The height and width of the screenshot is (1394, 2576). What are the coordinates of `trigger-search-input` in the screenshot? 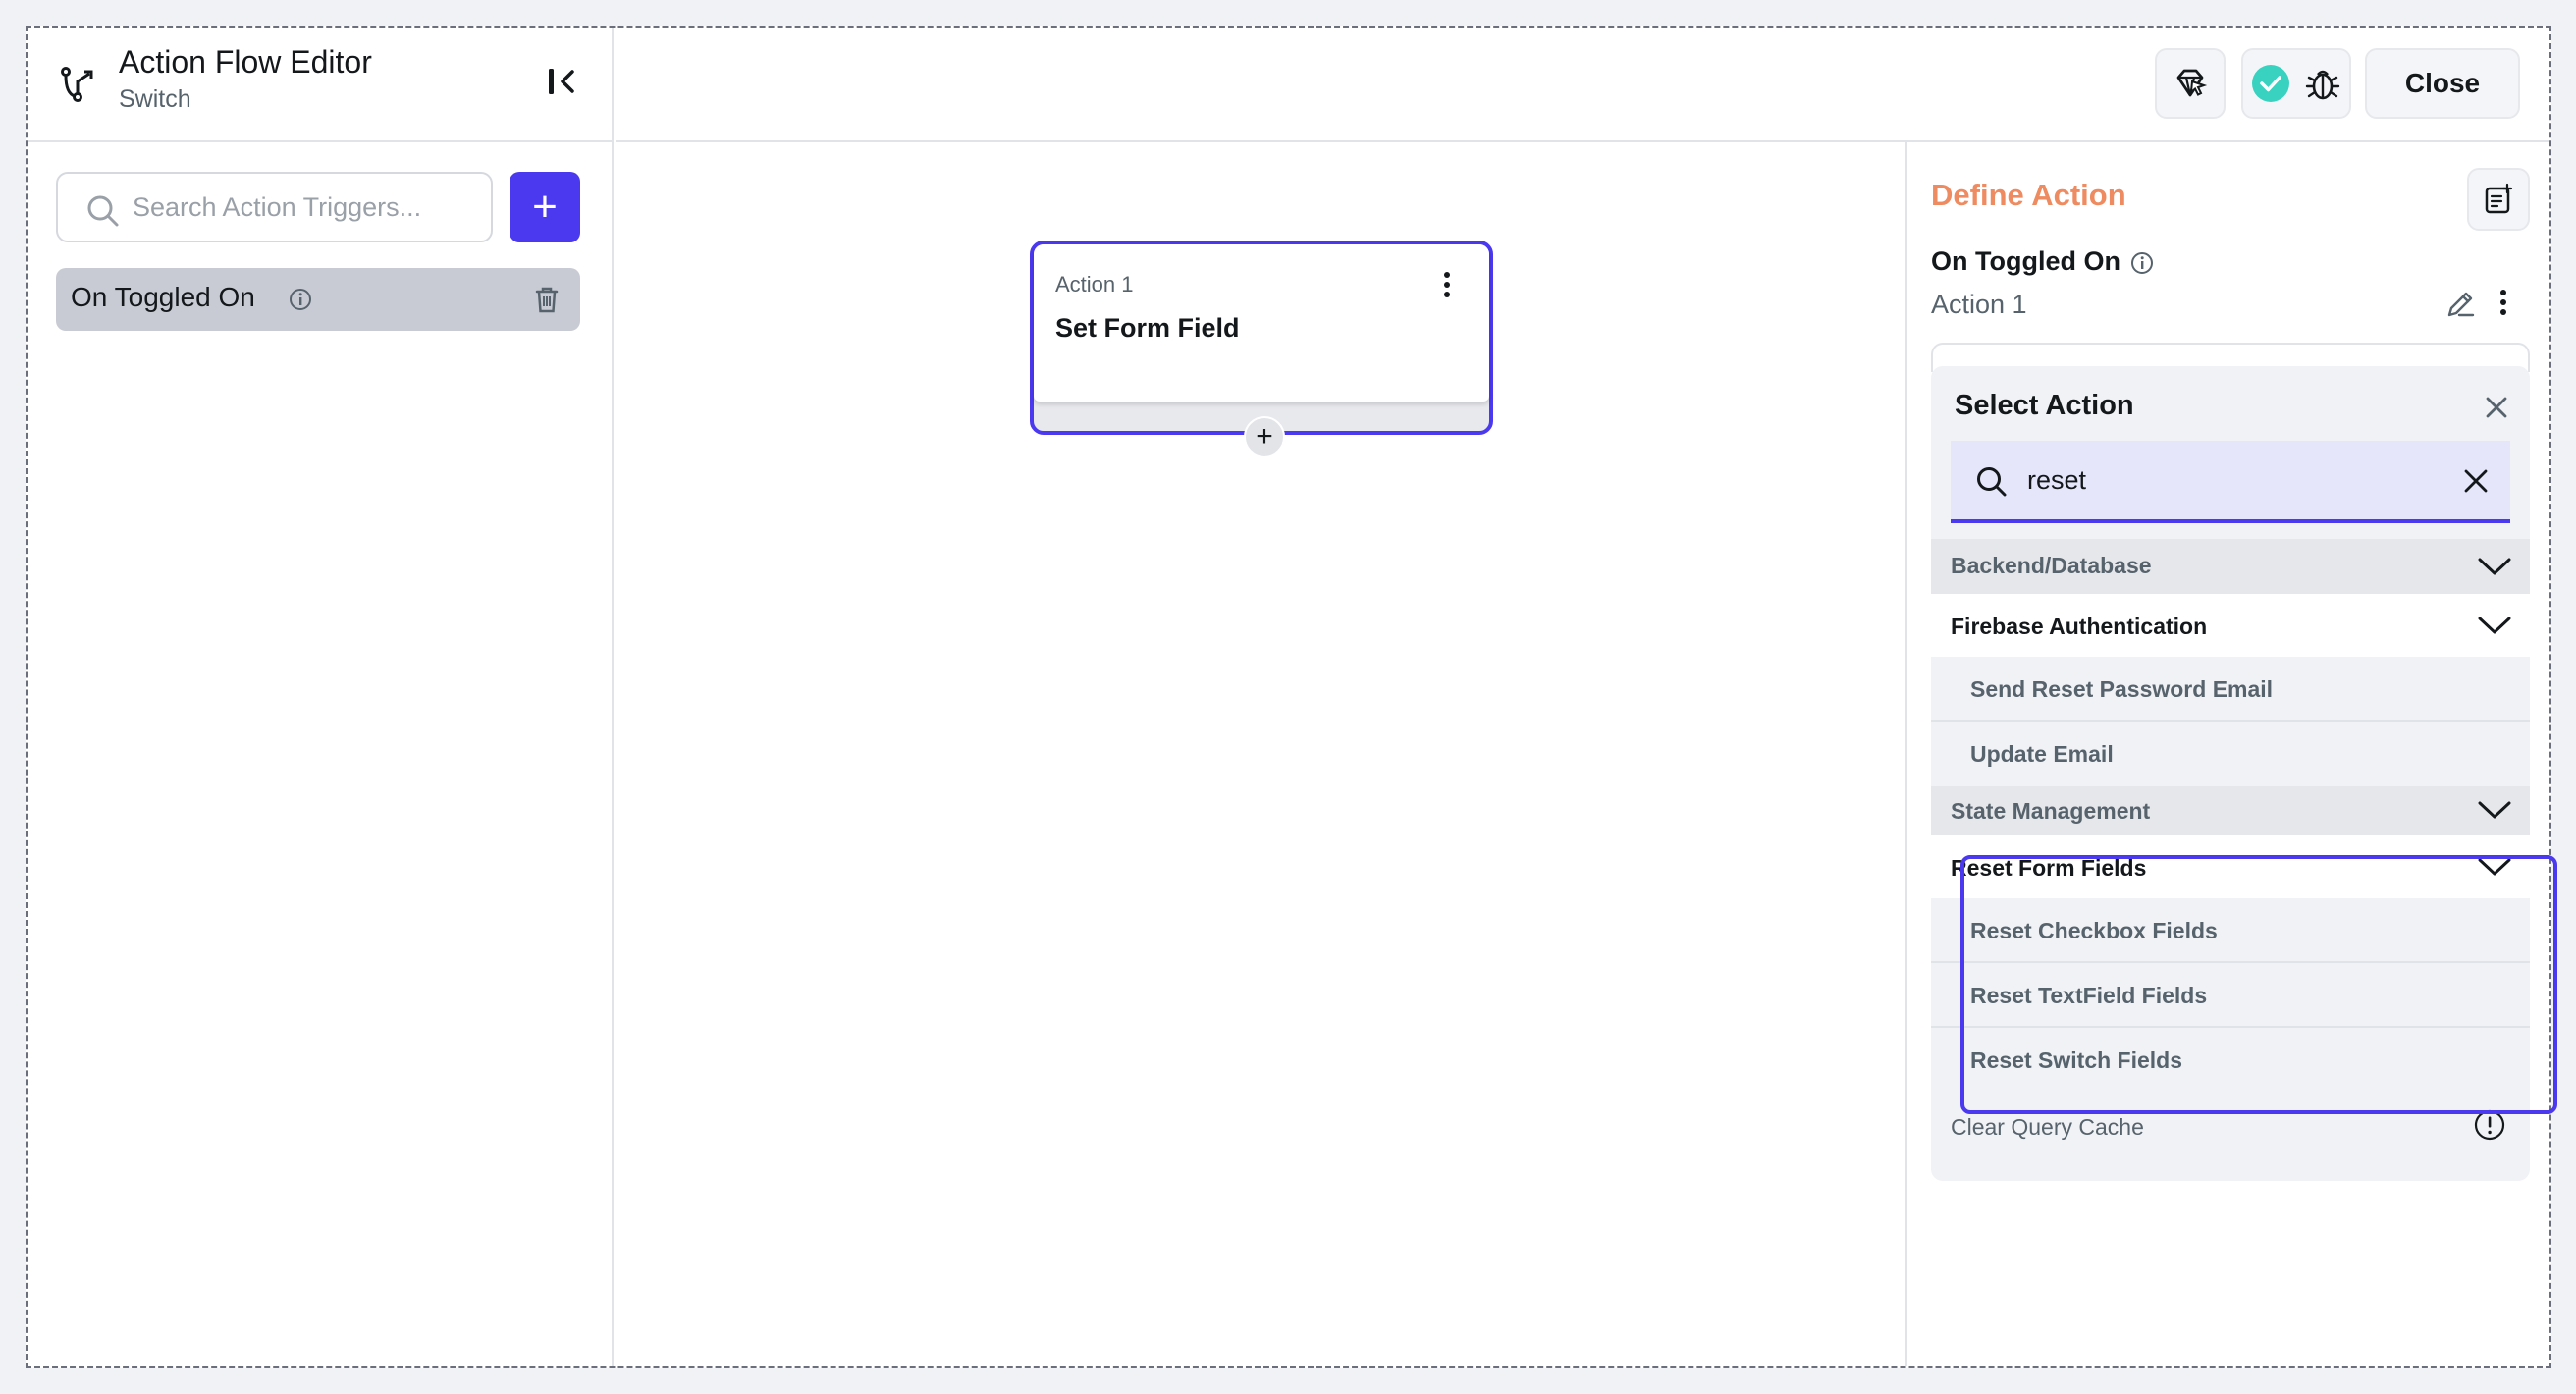 It's located at (304, 207).